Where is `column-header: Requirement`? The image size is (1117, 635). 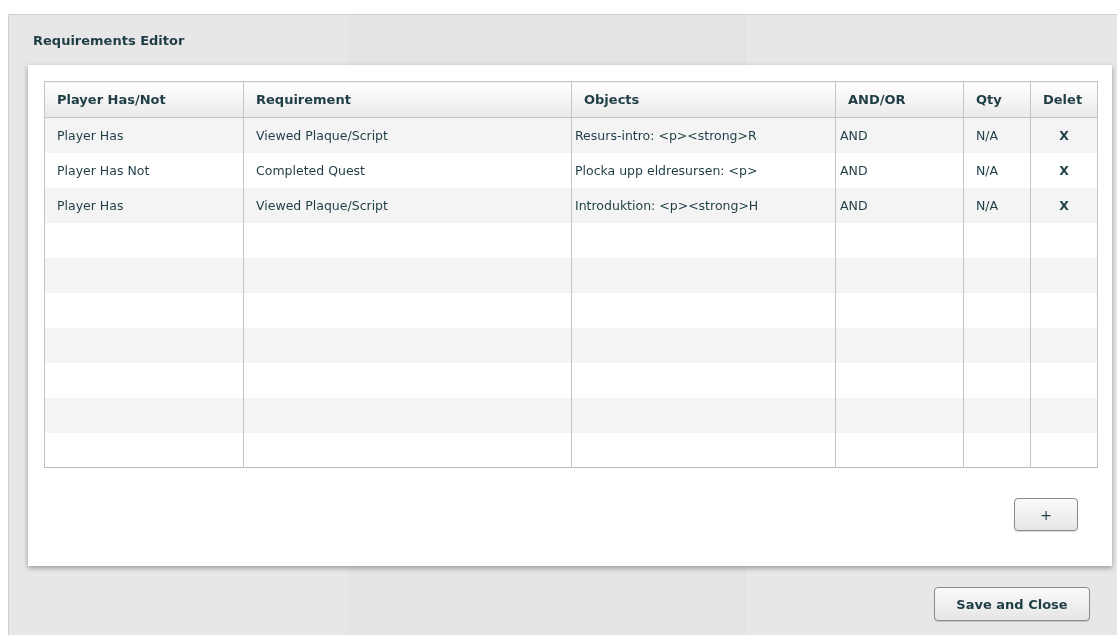 column-header: Requirement is located at coordinates (303, 99).